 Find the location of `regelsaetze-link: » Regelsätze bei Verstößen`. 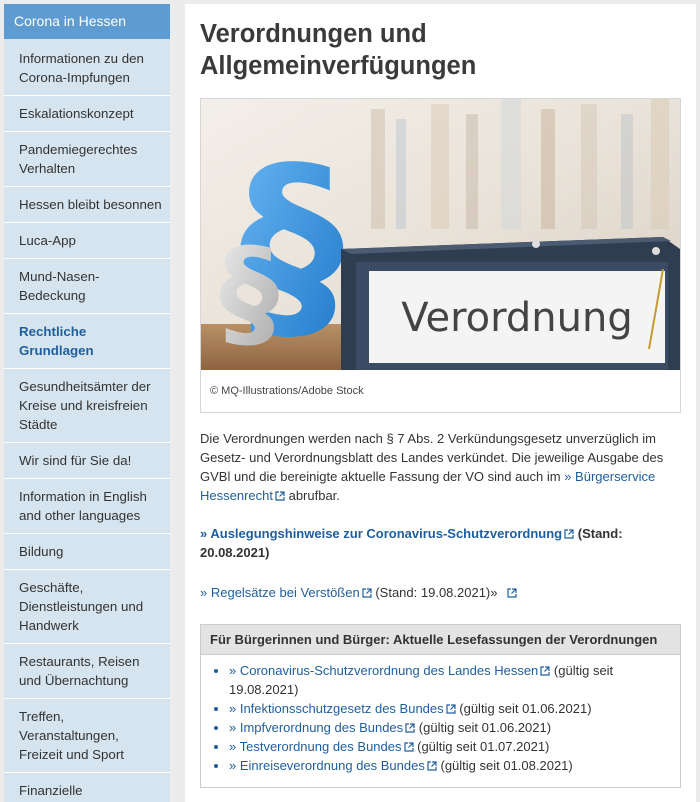

regelsaetze-link: » Regelsätze bei Verstößen is located at coordinates (280, 592).